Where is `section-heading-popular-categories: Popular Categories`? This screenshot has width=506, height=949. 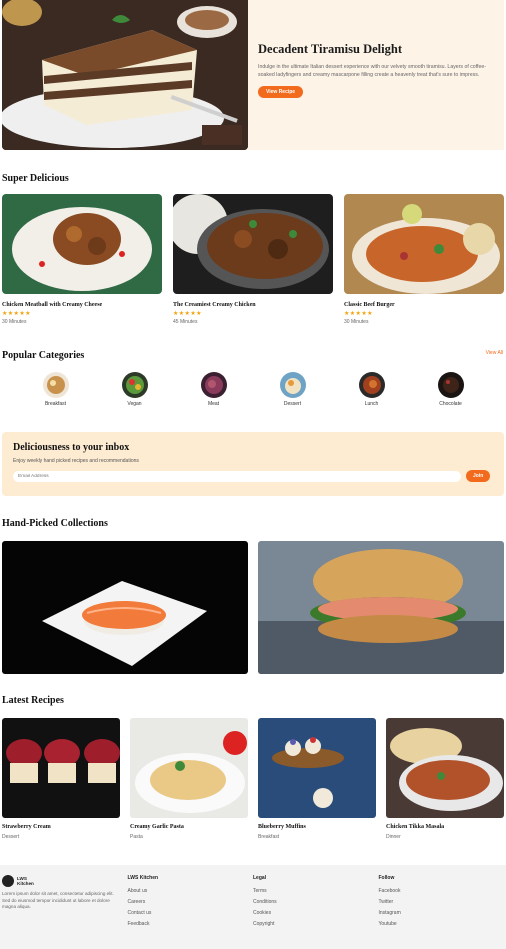
section-heading-popular-categories: Popular Categories is located at coordinates (43, 355).